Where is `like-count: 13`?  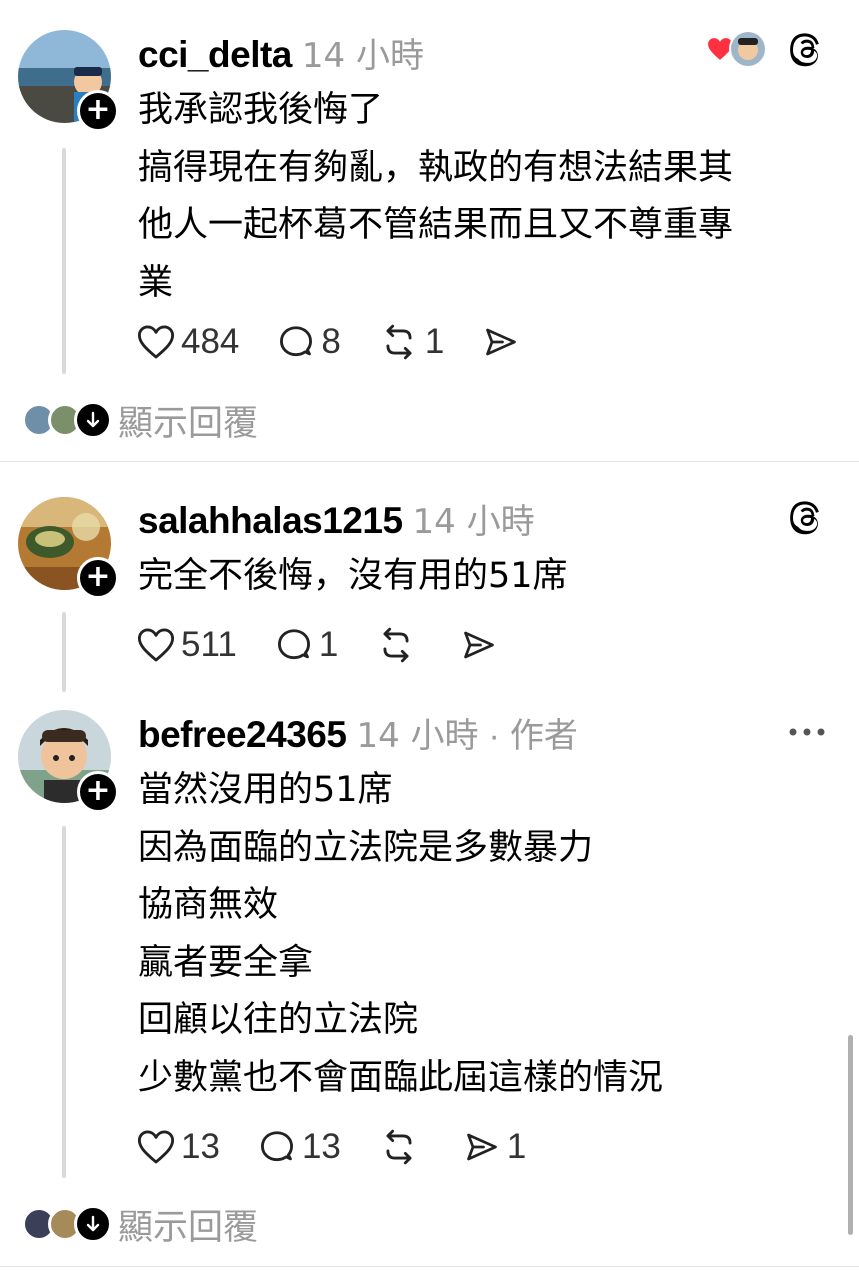 like-count: 13 is located at coordinates (200, 1146).